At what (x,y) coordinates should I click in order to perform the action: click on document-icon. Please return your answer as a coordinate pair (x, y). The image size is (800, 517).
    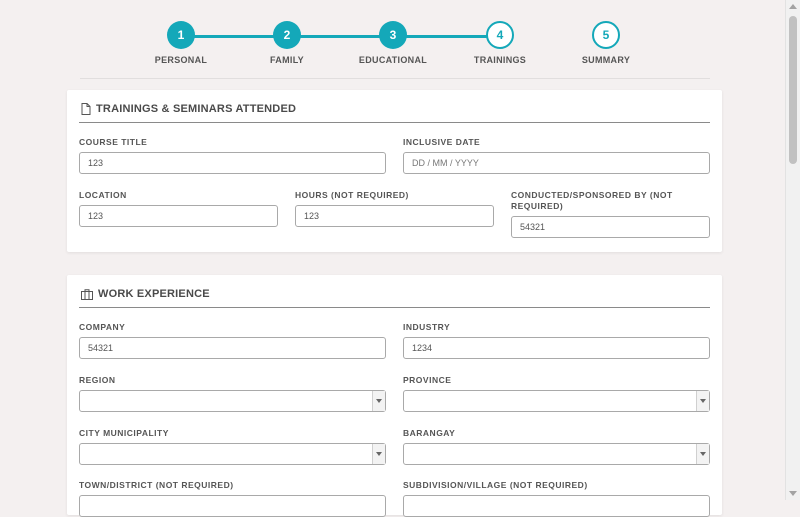
    Looking at the image, I should click on (86, 109).